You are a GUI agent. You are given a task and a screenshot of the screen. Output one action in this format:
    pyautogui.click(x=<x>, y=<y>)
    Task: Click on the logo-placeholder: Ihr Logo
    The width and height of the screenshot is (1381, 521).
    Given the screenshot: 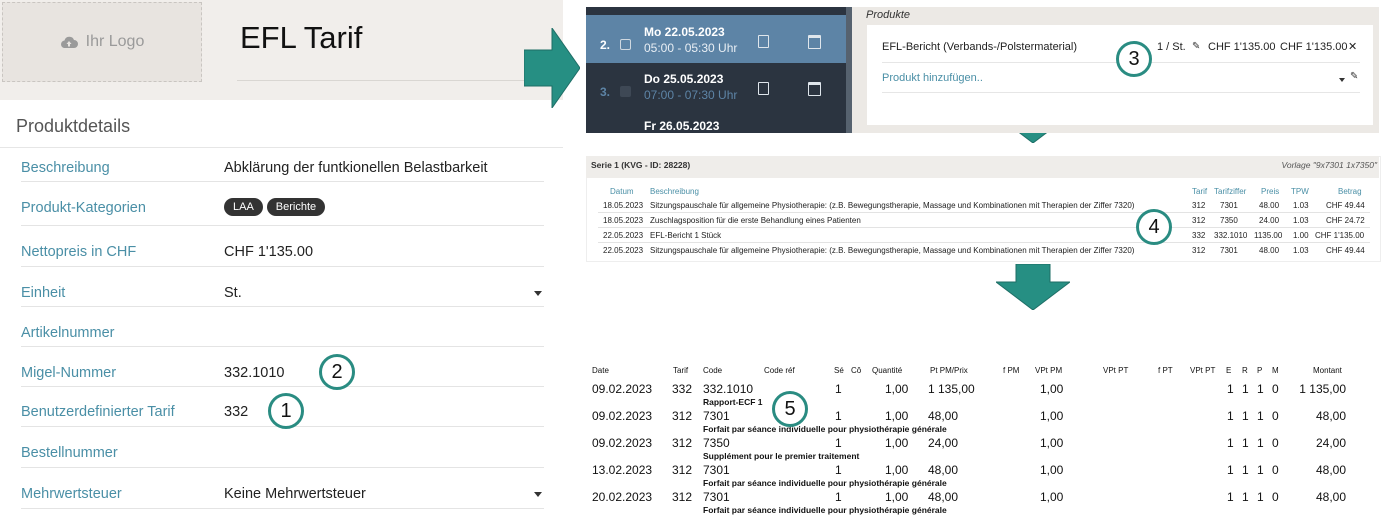 What is the action you would take?
    pyautogui.click(x=102, y=42)
    